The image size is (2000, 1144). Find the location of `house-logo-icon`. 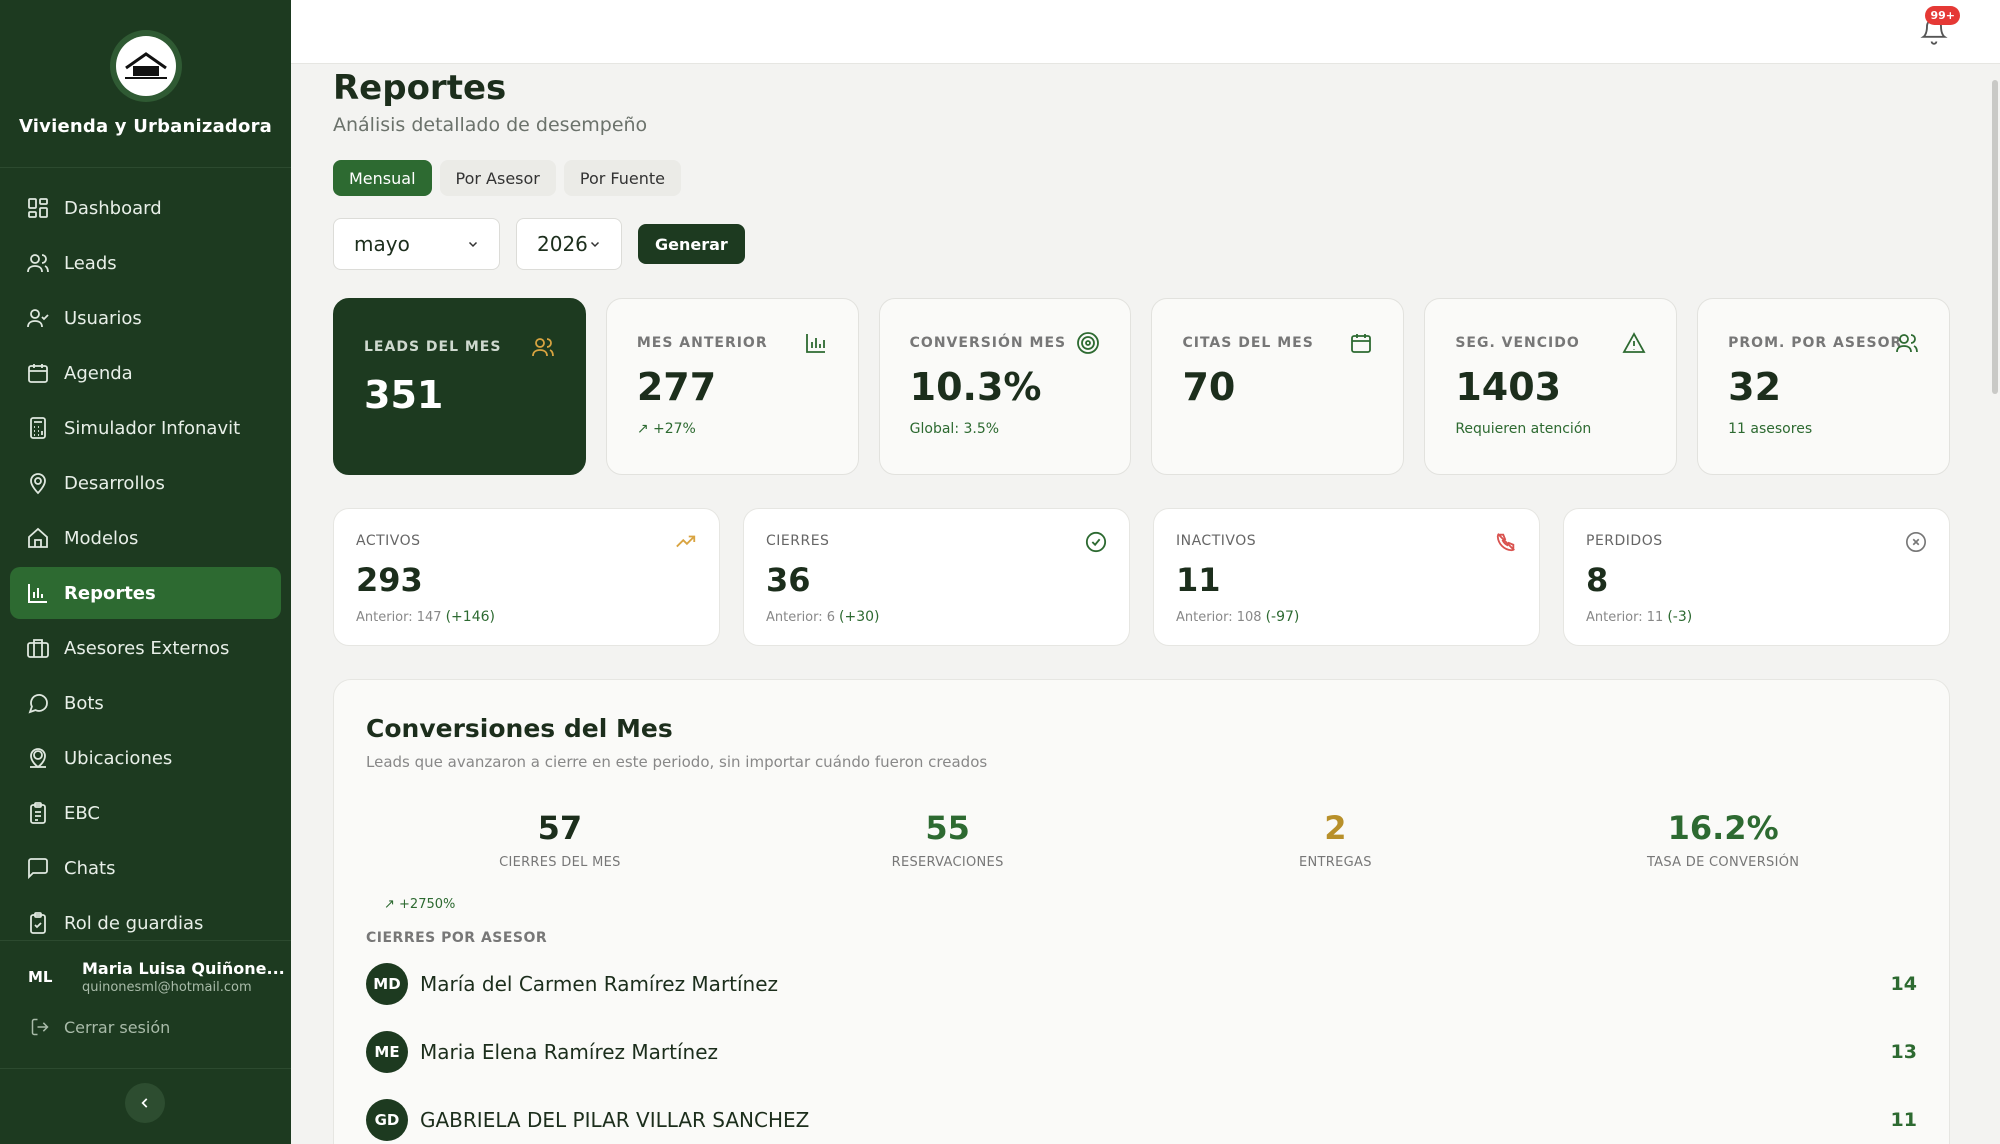

house-logo-icon is located at coordinates (145, 65).